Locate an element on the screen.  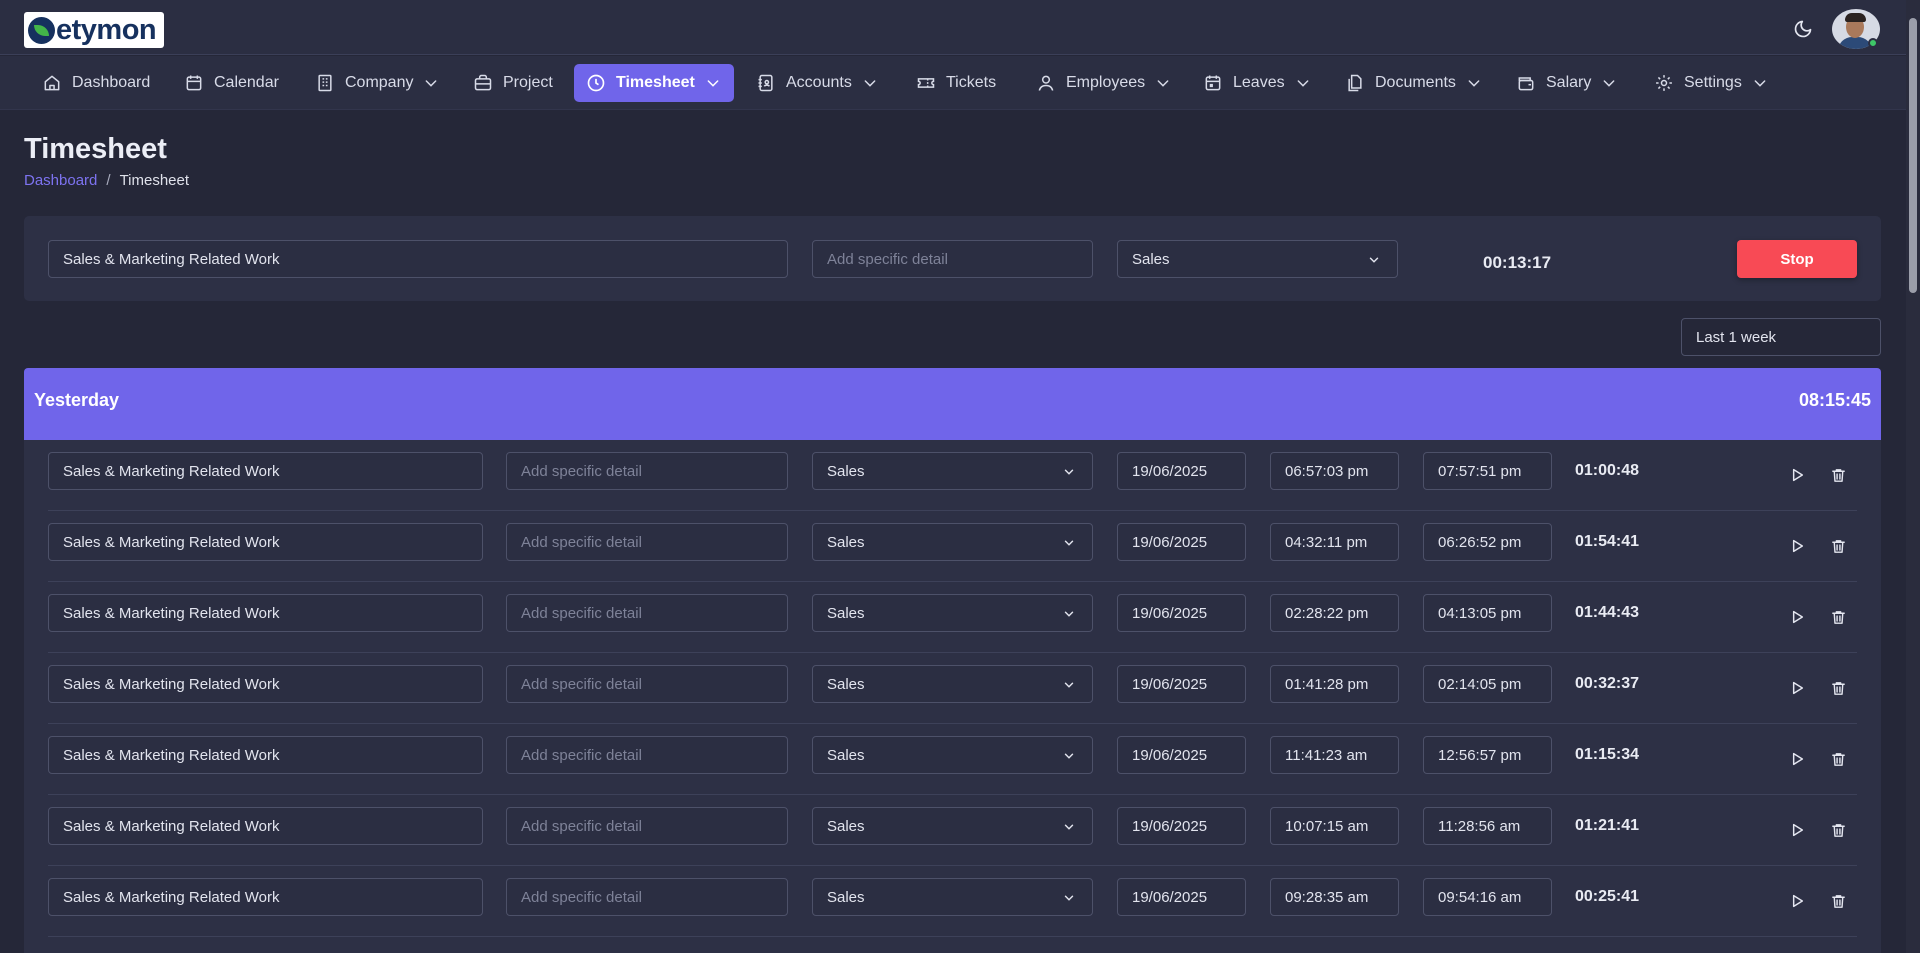
nav-item-company: Company is located at coordinates (371, 83).